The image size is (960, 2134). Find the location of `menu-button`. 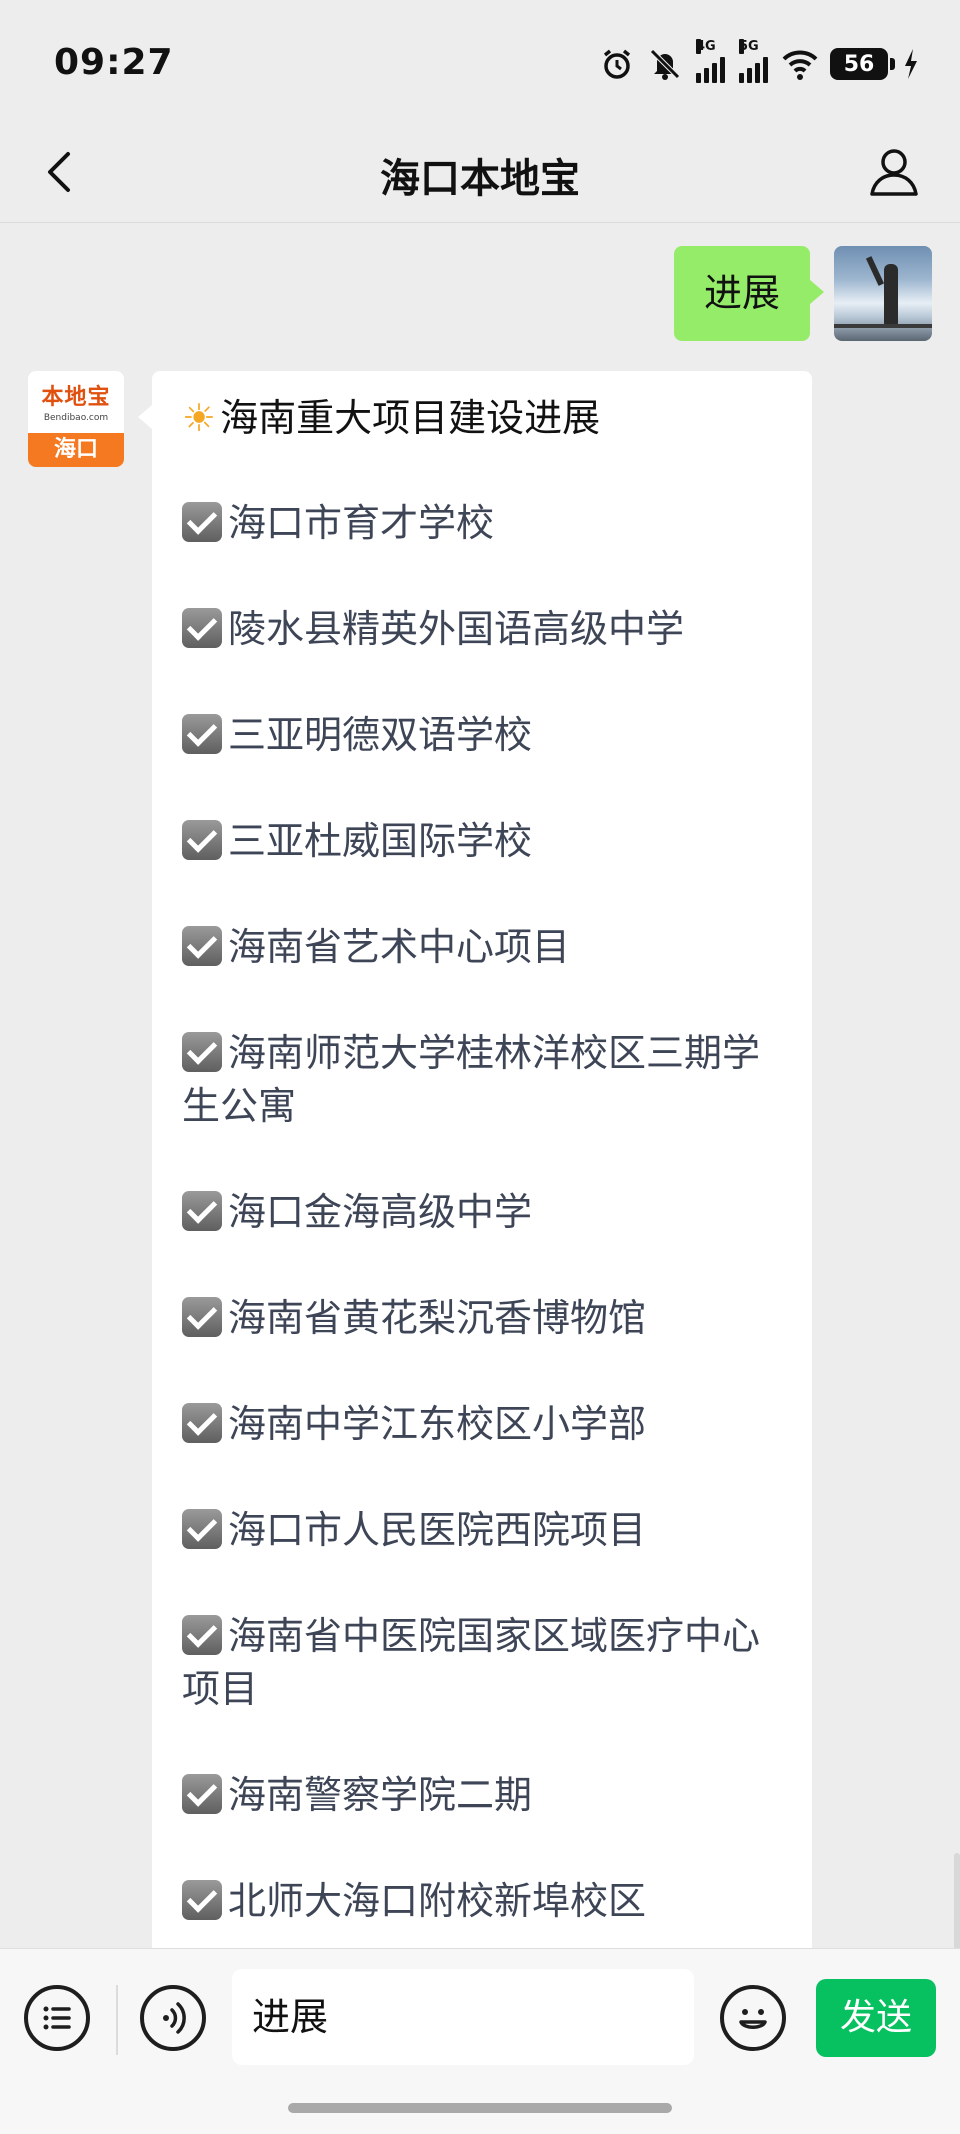

menu-button is located at coordinates (57, 2018).